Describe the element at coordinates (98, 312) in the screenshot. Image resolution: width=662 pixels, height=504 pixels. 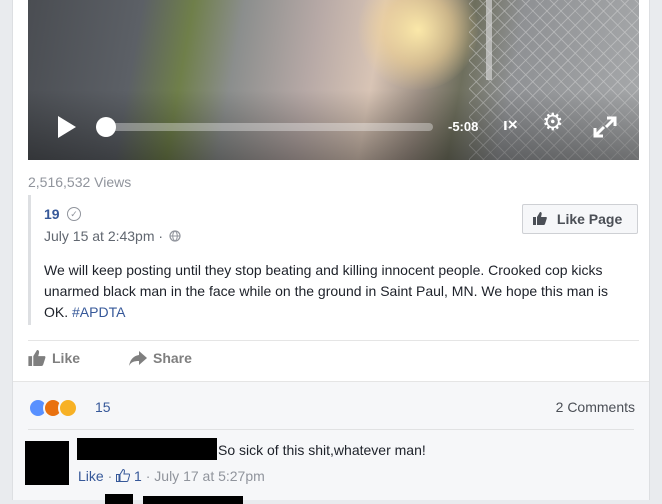
I see `hashtag-link: #APDTA` at that location.